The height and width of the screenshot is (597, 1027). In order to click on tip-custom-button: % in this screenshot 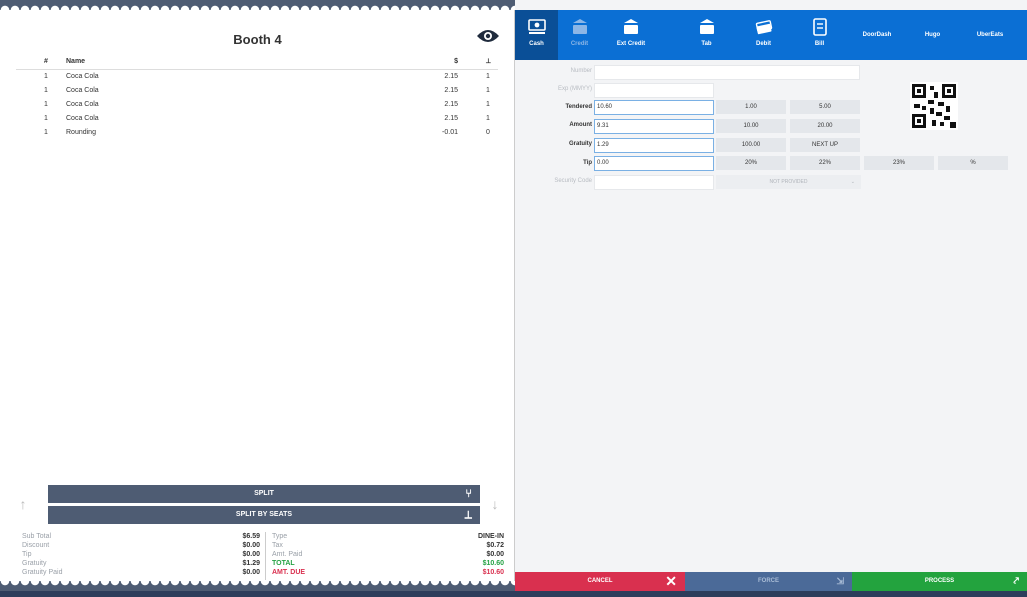, I will do `click(973, 163)`.